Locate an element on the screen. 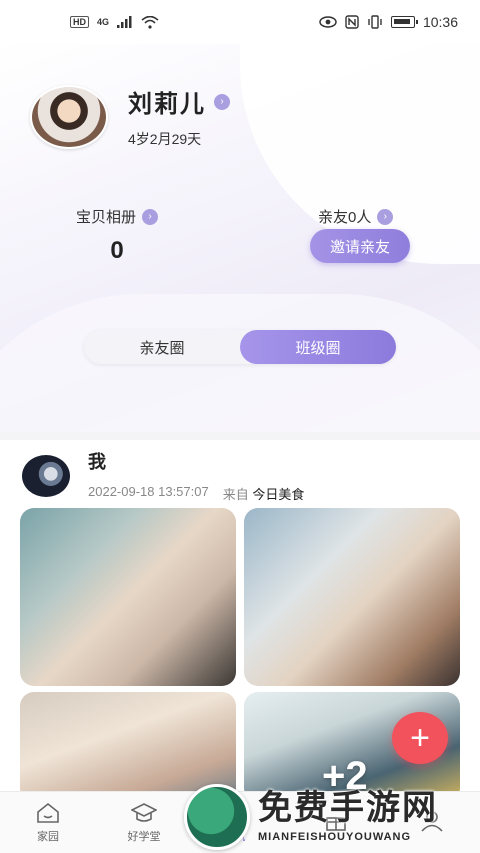  tab-school: 好学堂 is located at coordinates (144, 822).